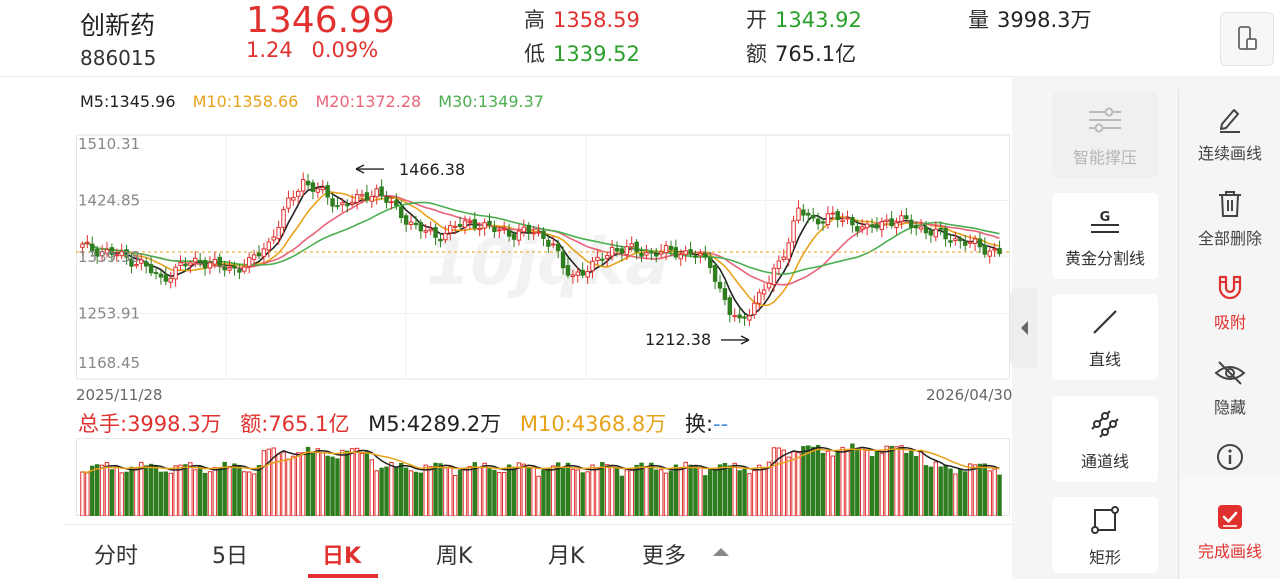 This screenshot has width=1280, height=579. I want to click on magnet-toggle: 吸附, so click(1230, 302).